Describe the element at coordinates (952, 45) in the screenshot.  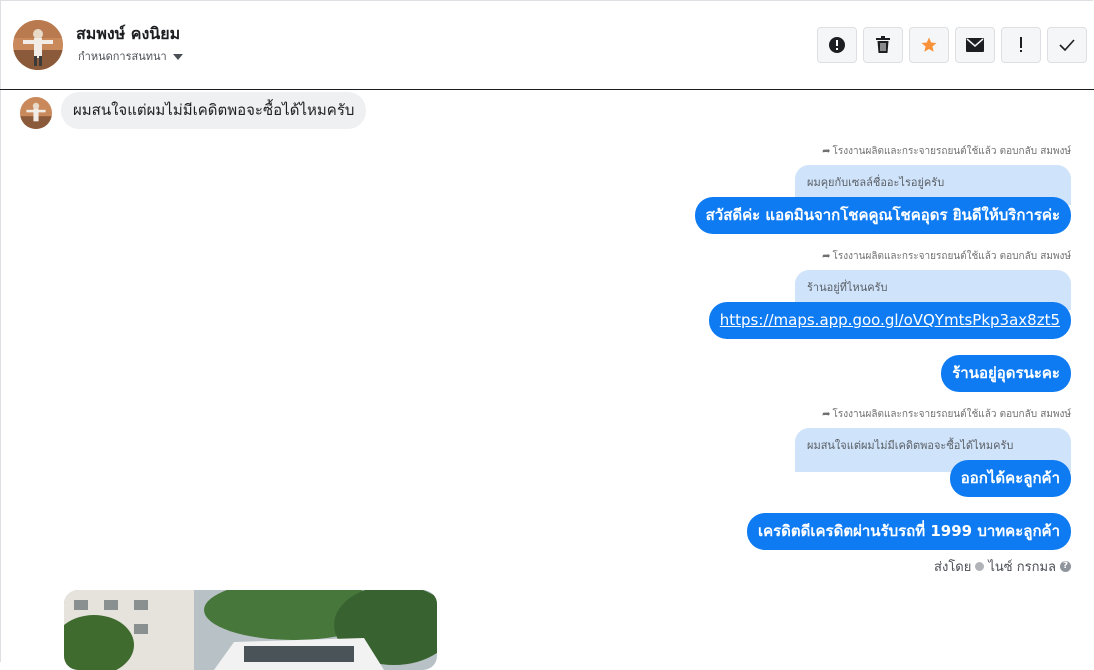
I see `conversation-actions` at that location.